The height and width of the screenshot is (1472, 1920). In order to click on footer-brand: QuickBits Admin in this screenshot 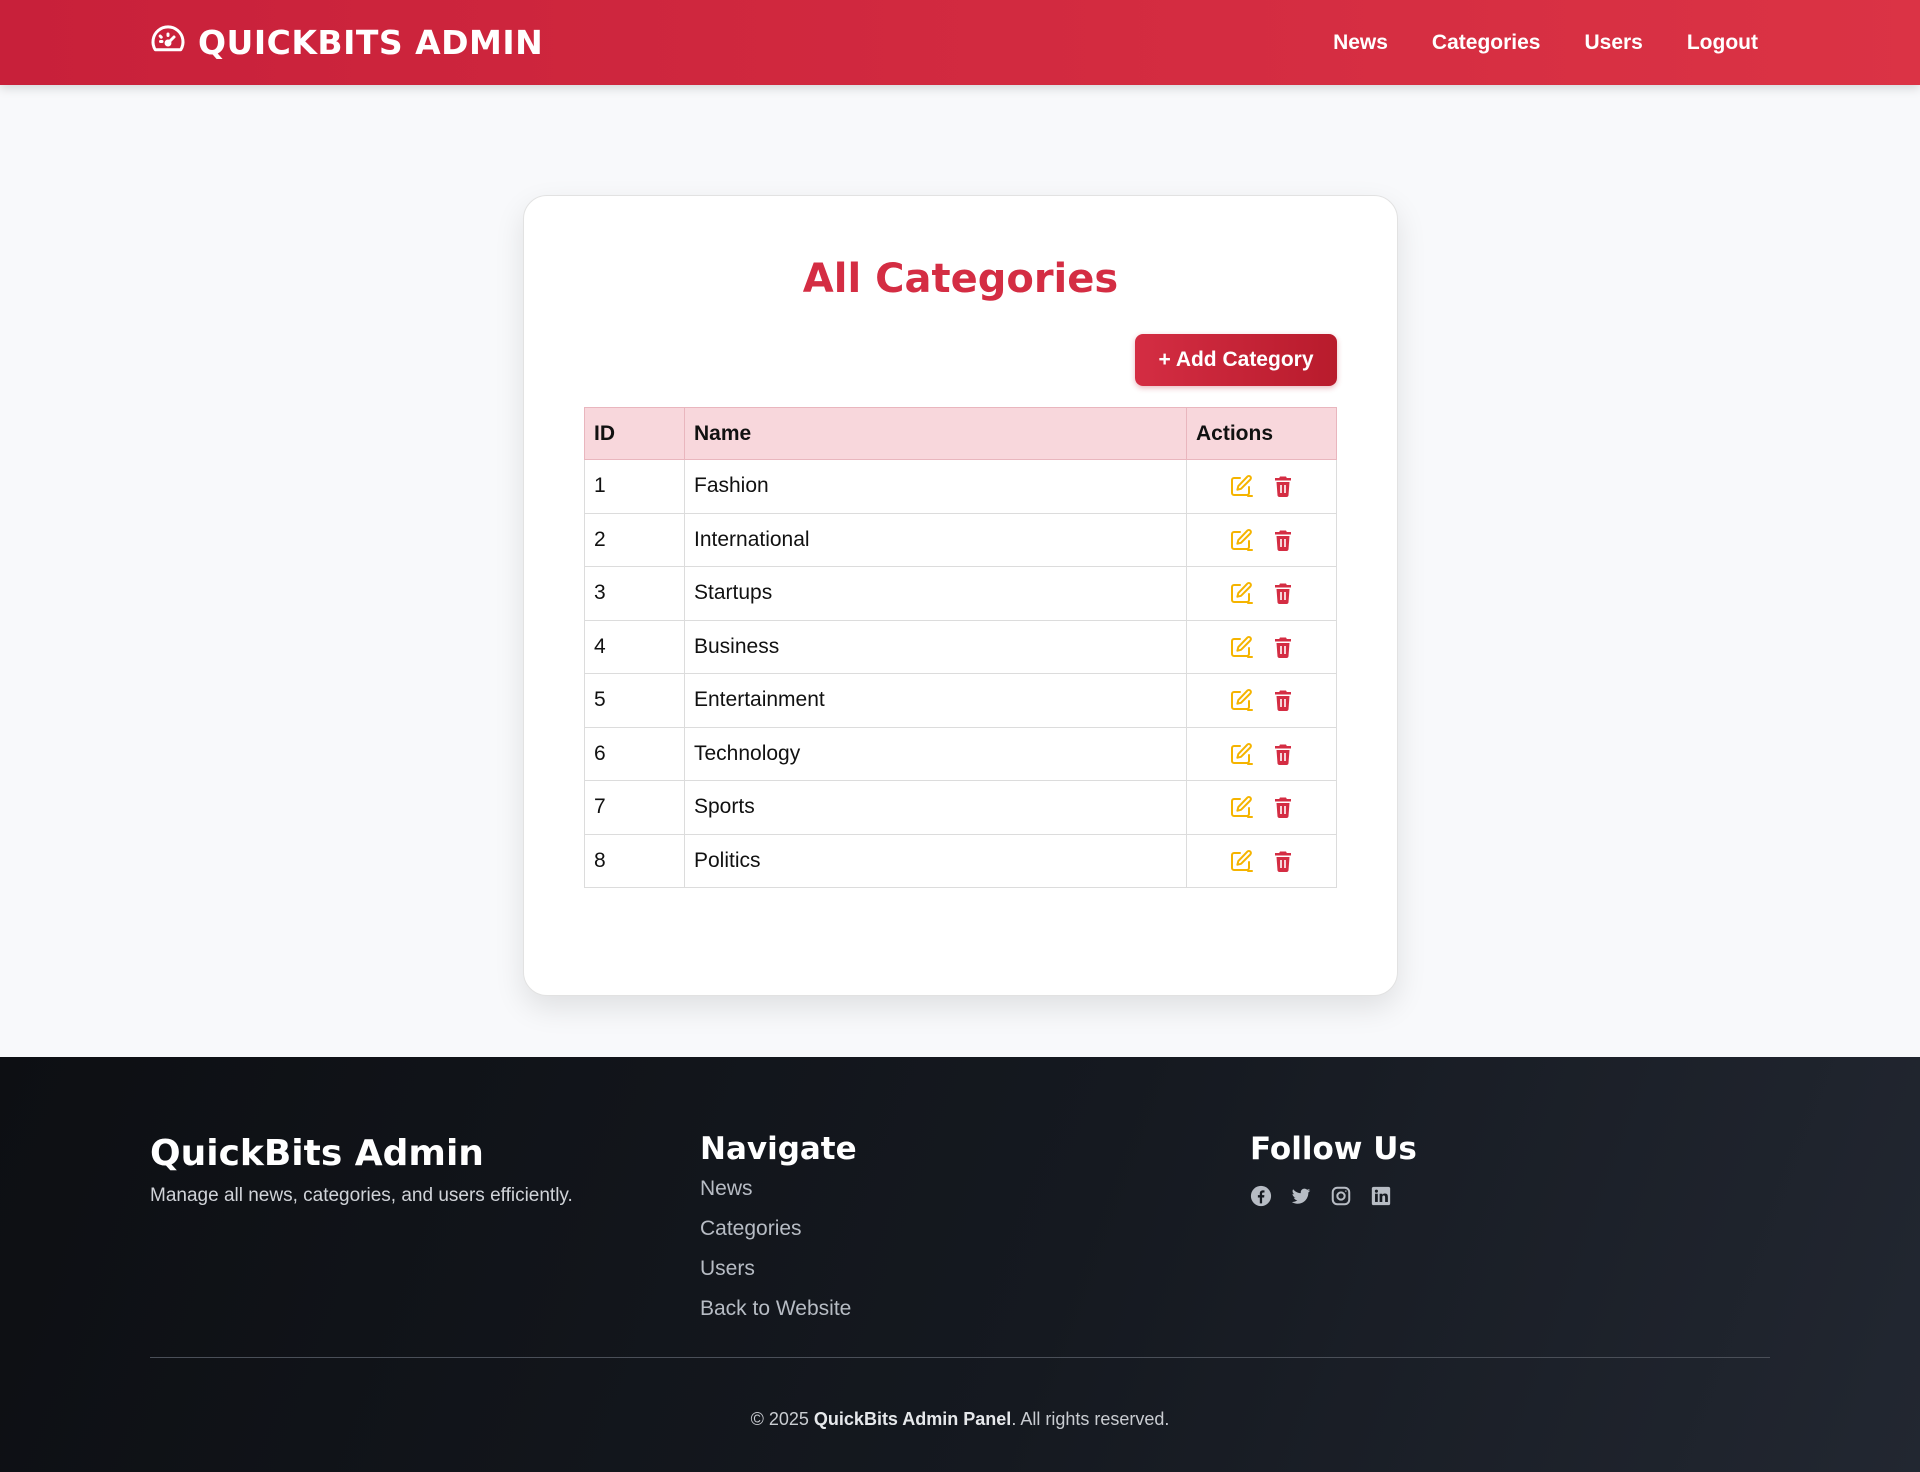, I will do `click(317, 1153)`.